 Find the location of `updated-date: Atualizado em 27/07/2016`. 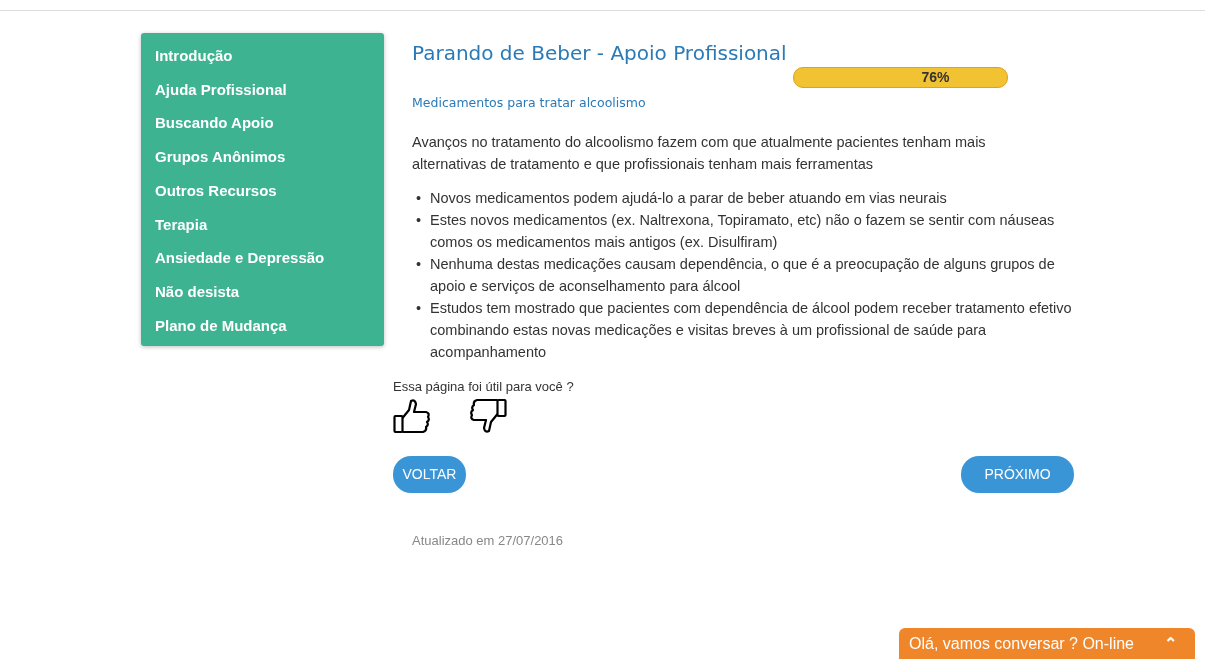

updated-date: Atualizado em 27/07/2016 is located at coordinates (488, 541).